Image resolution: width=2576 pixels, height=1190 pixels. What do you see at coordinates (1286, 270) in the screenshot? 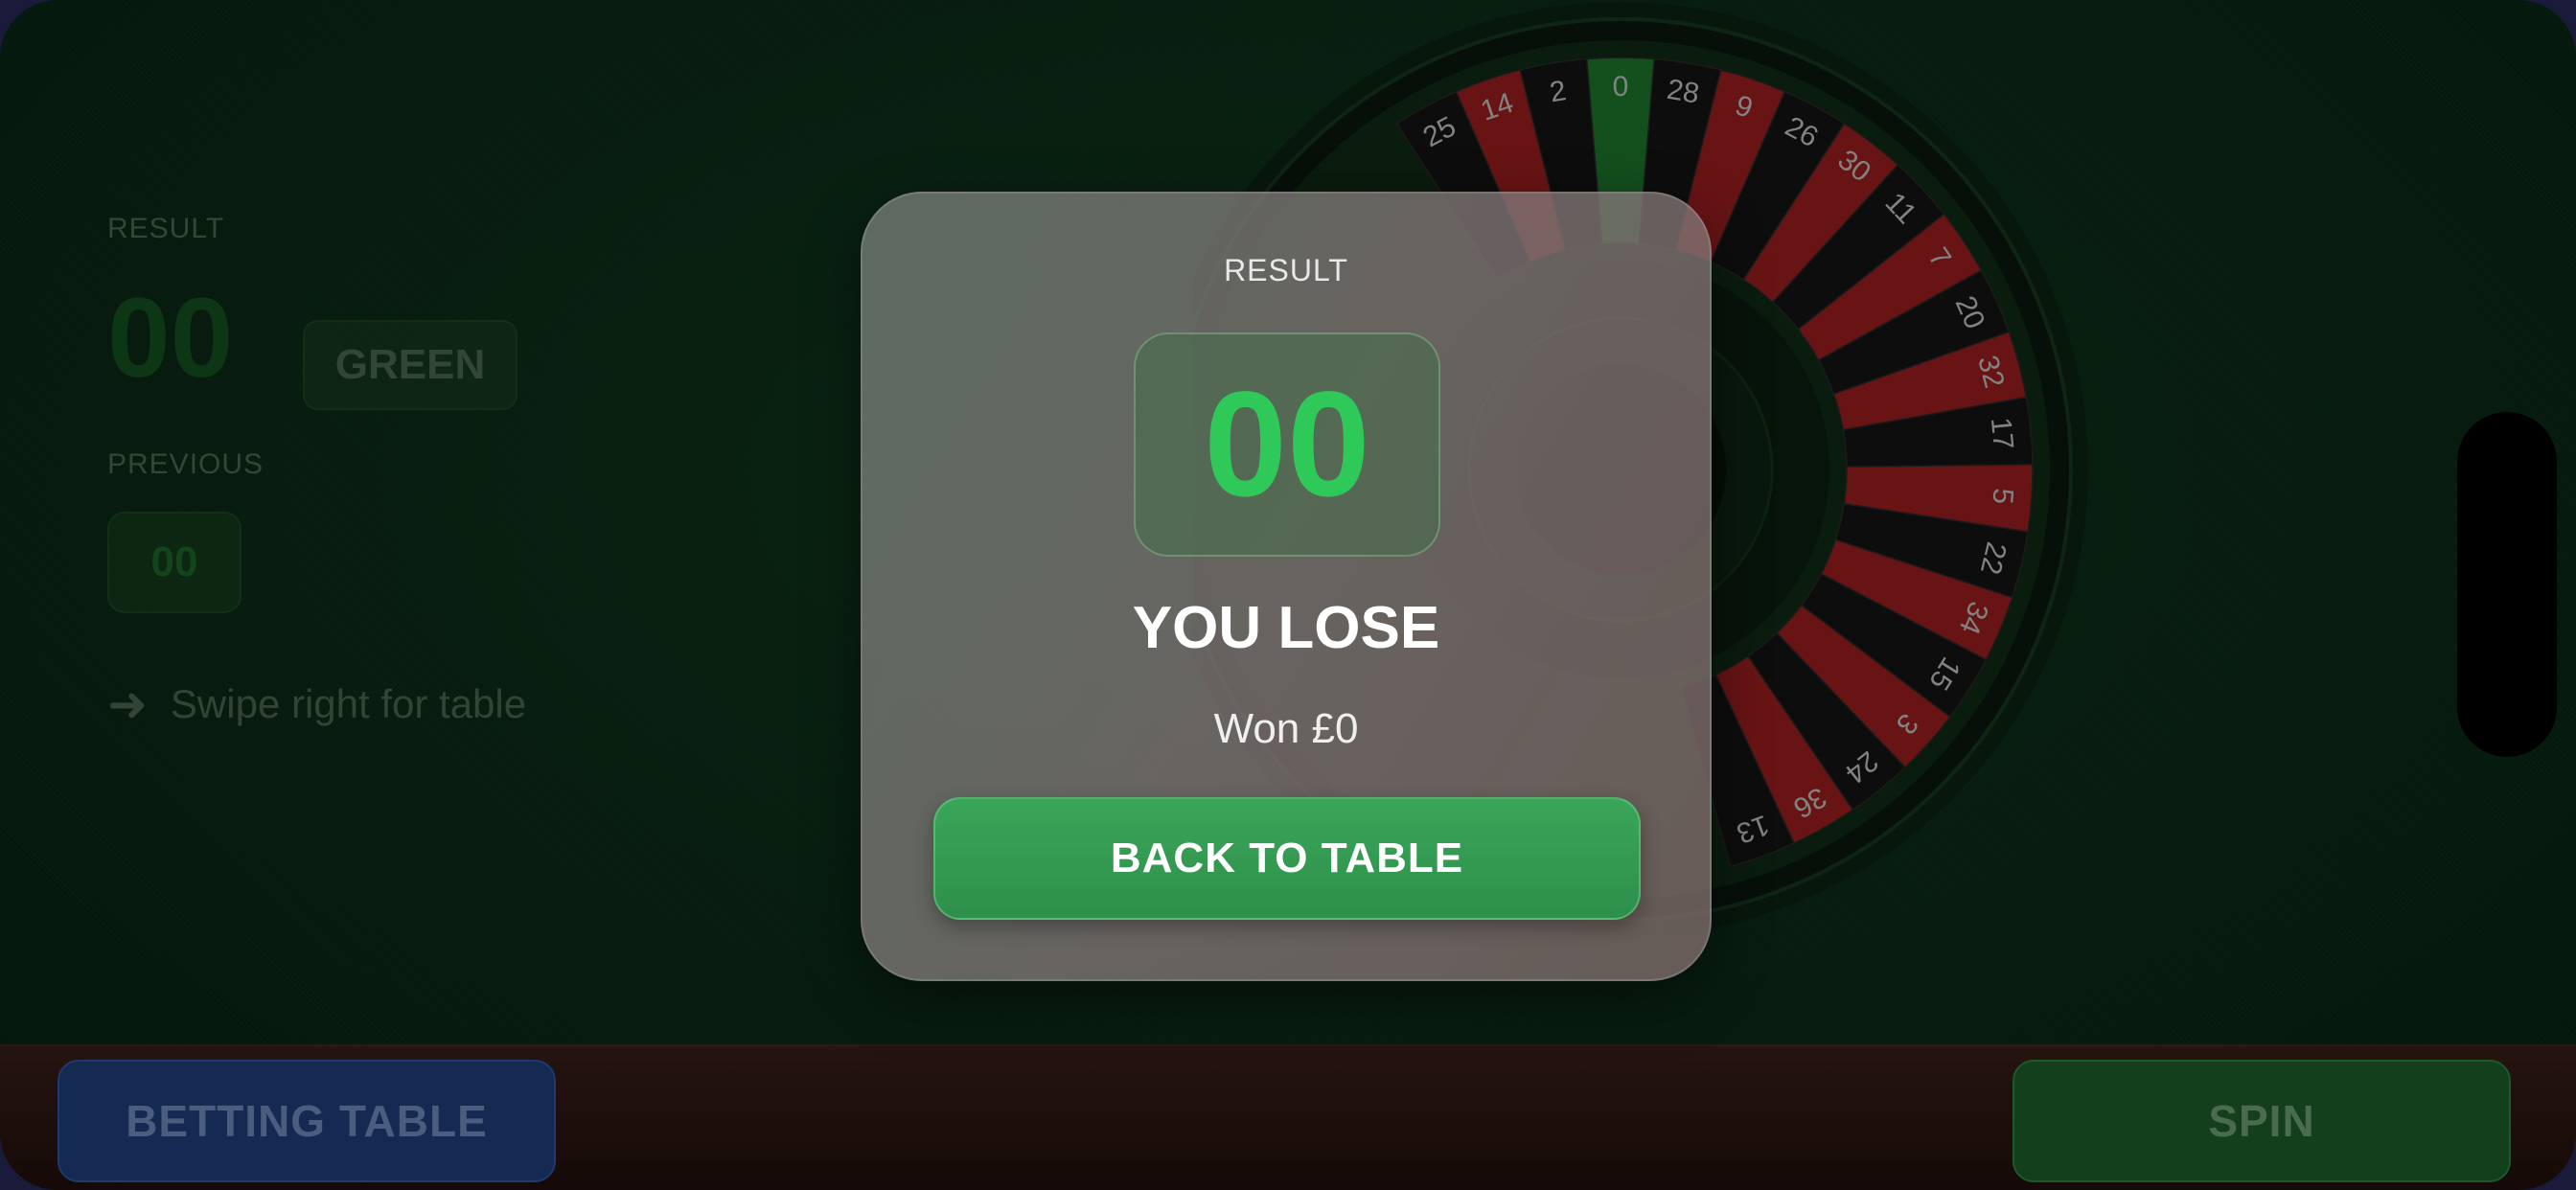
I see `modal-title: RESULT` at bounding box center [1286, 270].